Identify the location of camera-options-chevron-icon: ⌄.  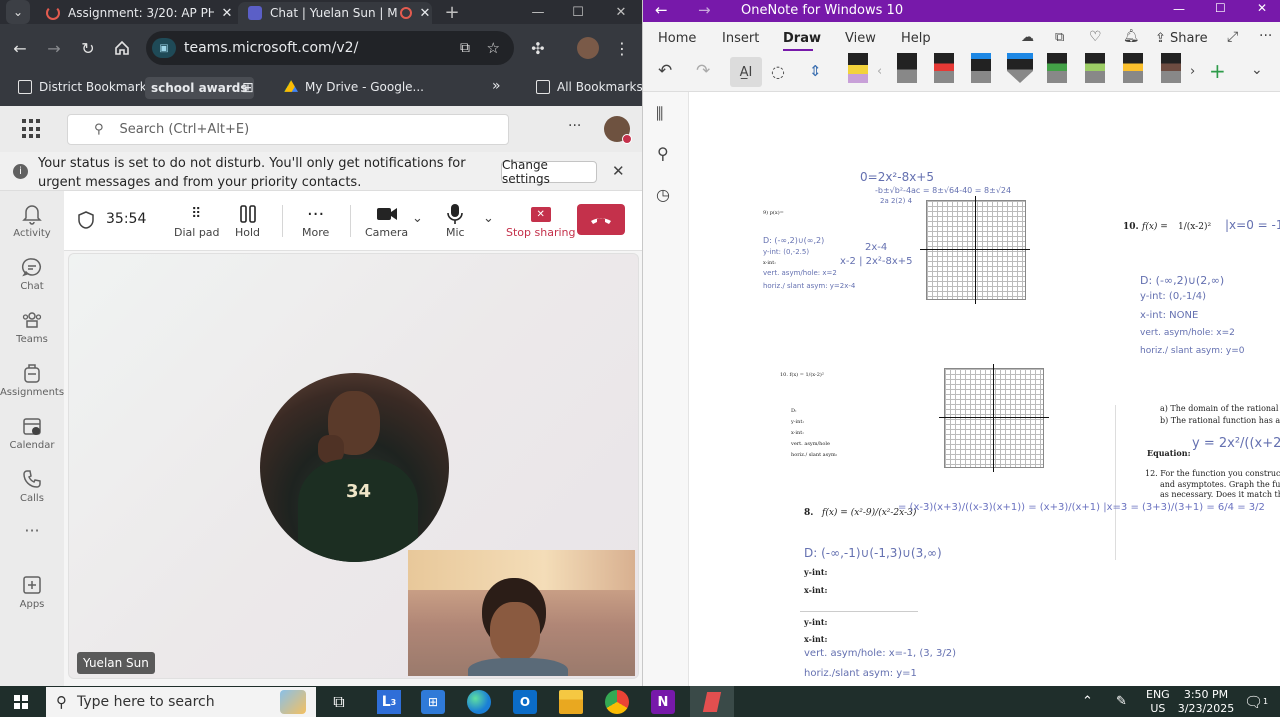
(417, 218).